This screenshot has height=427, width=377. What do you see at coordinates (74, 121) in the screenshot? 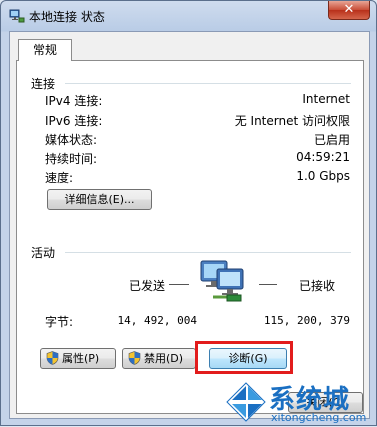
I see `ipv6-label: IPv6 连接:` at bounding box center [74, 121].